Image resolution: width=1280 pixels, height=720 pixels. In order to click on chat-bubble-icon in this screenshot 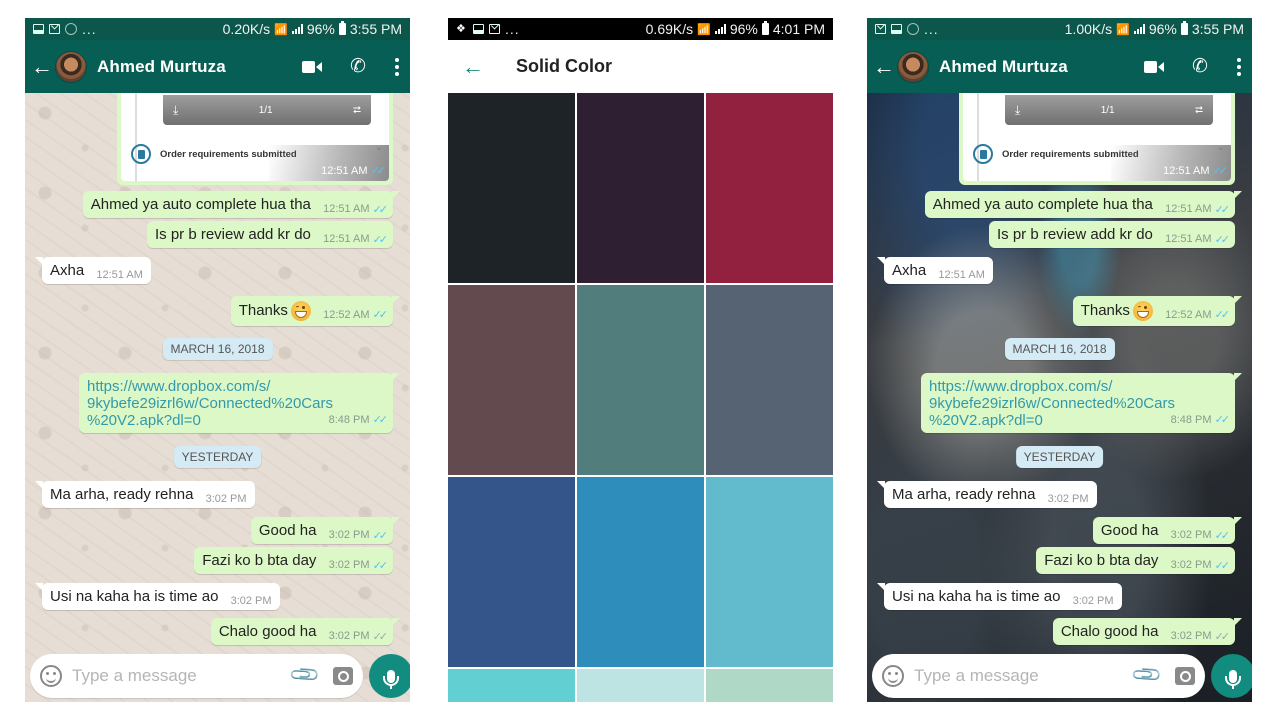, I will do `click(71, 29)`.